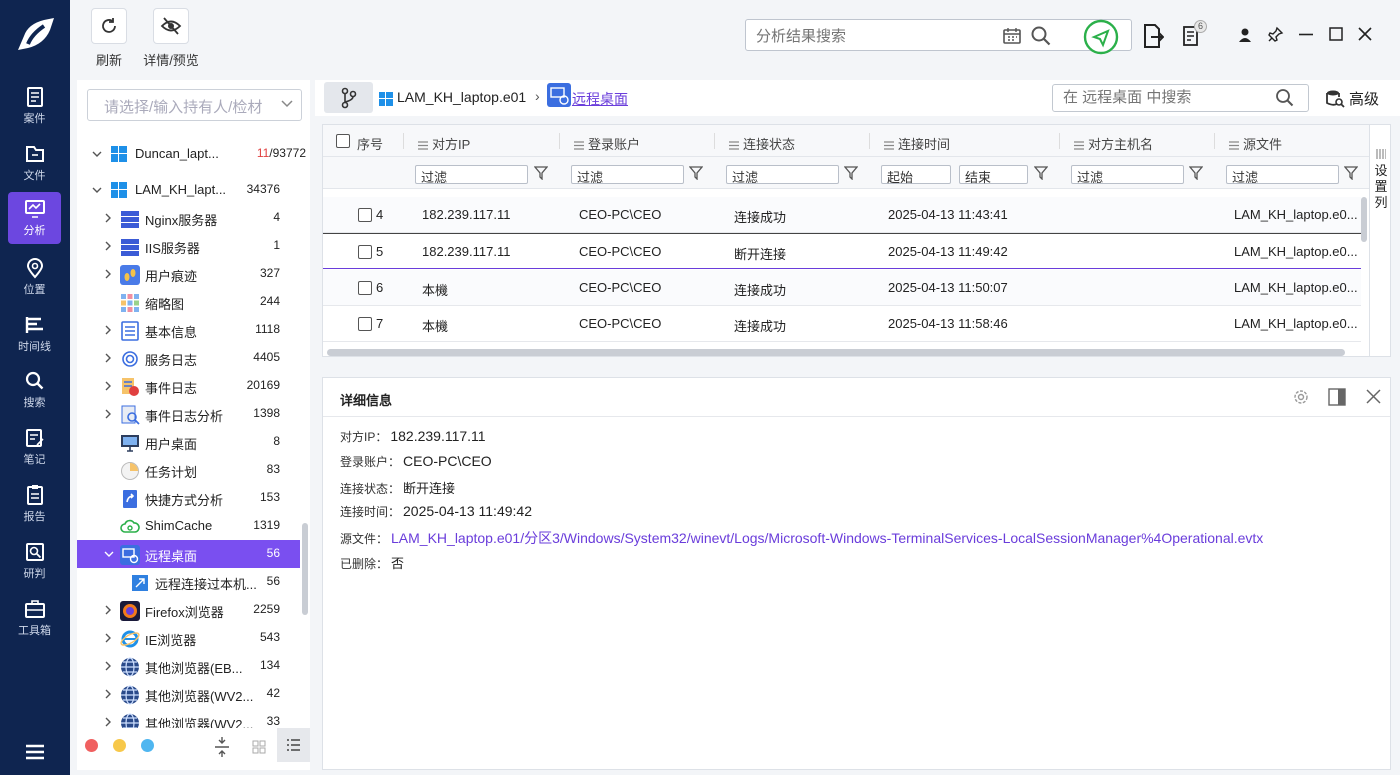 This screenshot has width=1400, height=775. What do you see at coordinates (876, 36) in the screenshot?
I see `result-search-input` at bounding box center [876, 36].